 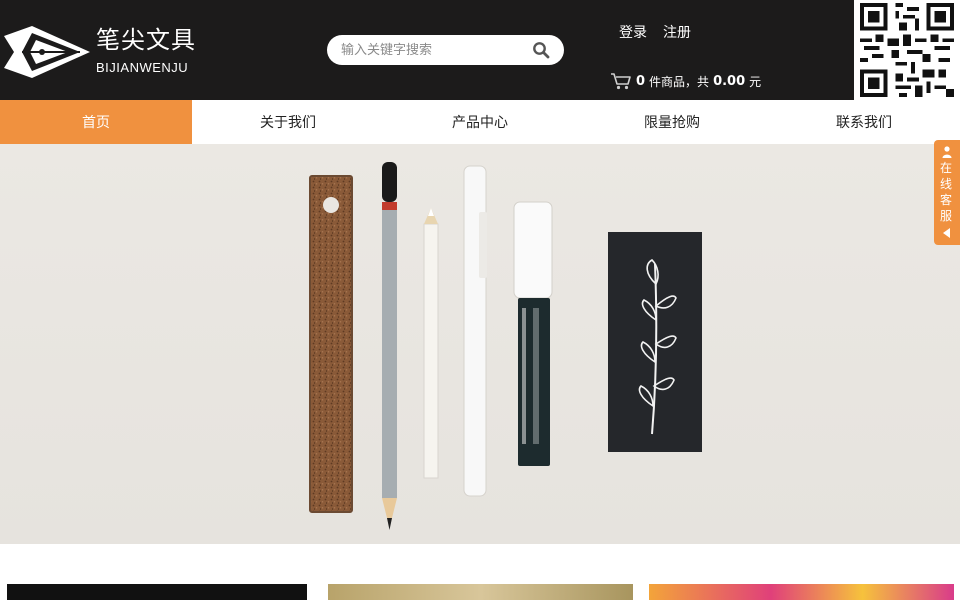 I want to click on brand-name-en: BIJIANWENJU, so click(x=142, y=67).